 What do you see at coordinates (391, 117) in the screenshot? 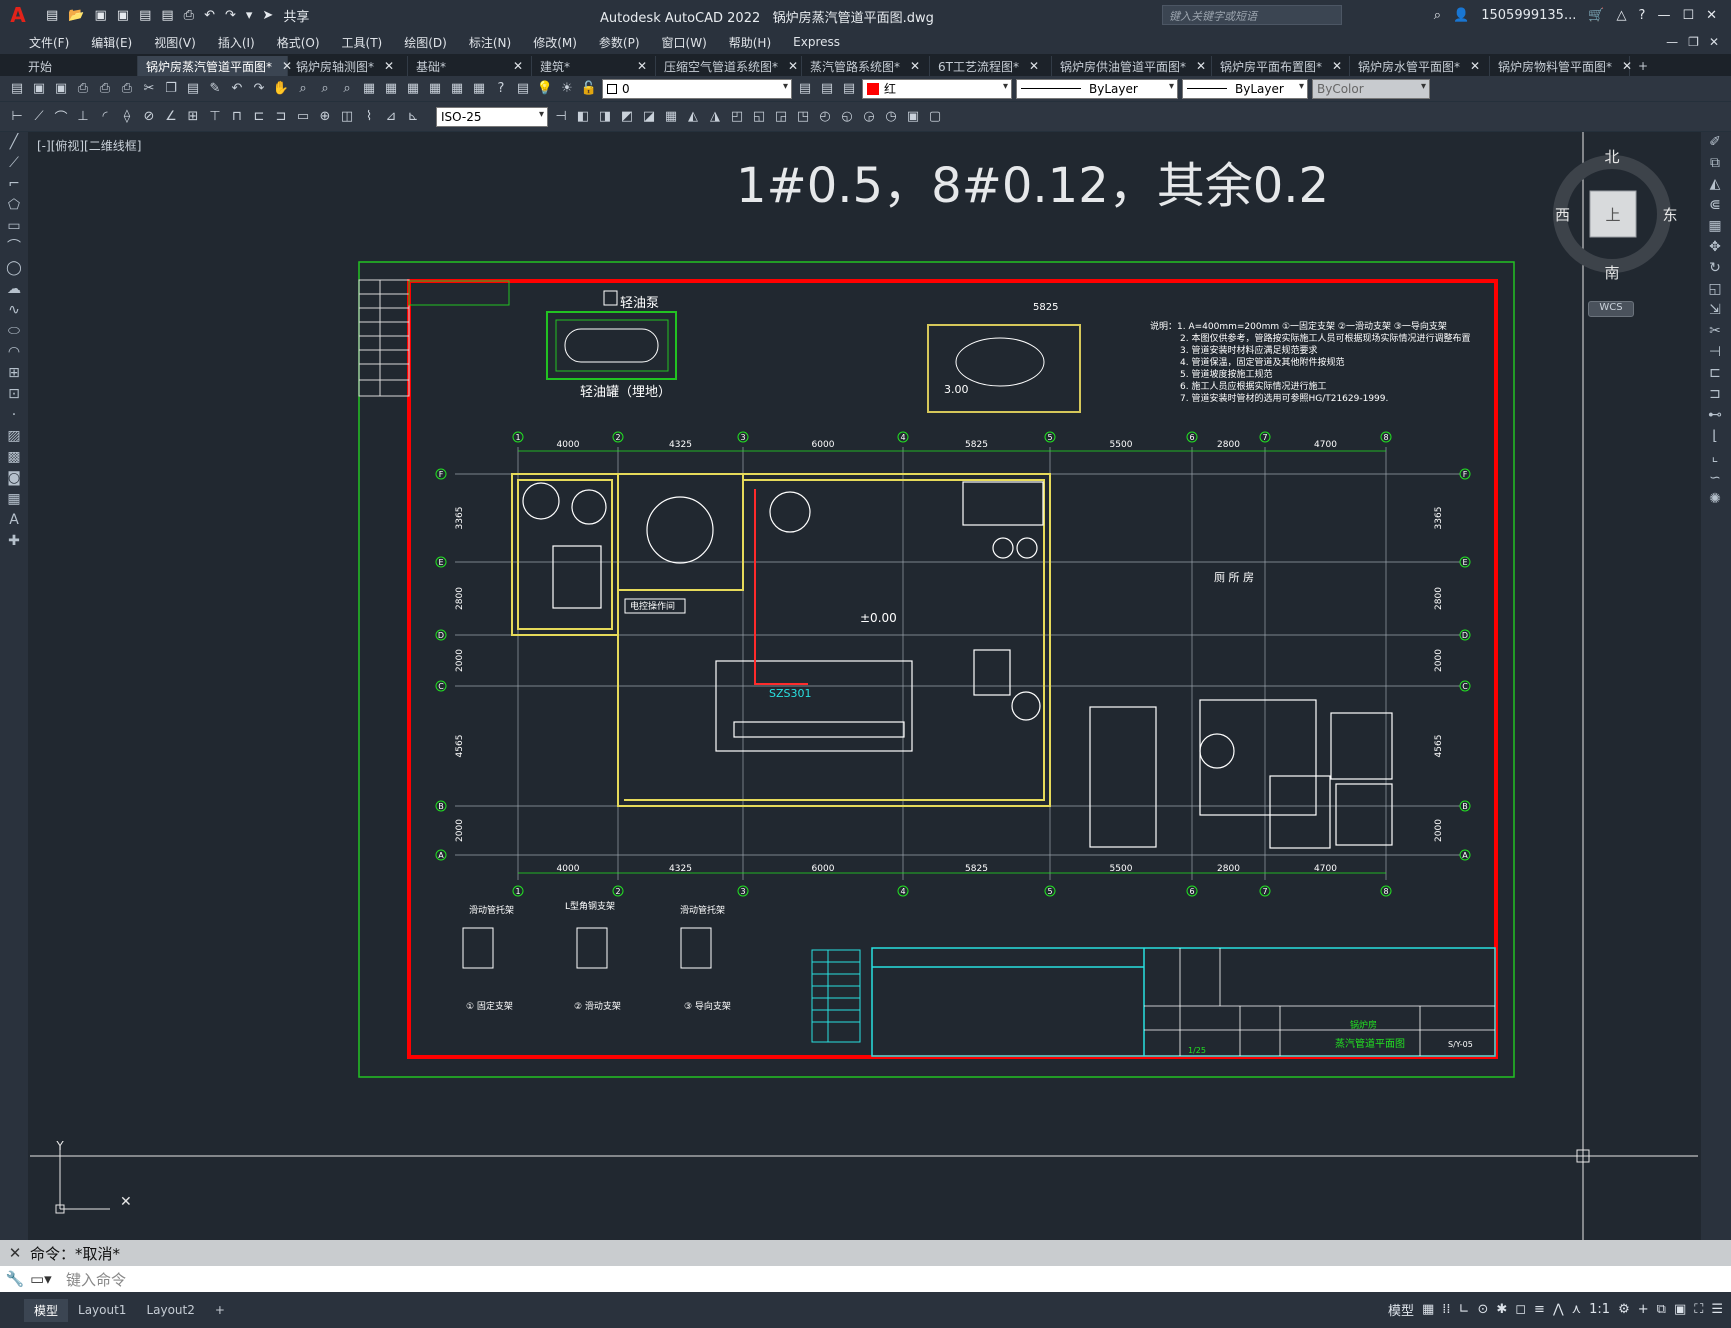
I see `dim-edit-icon: ⊿` at bounding box center [391, 117].